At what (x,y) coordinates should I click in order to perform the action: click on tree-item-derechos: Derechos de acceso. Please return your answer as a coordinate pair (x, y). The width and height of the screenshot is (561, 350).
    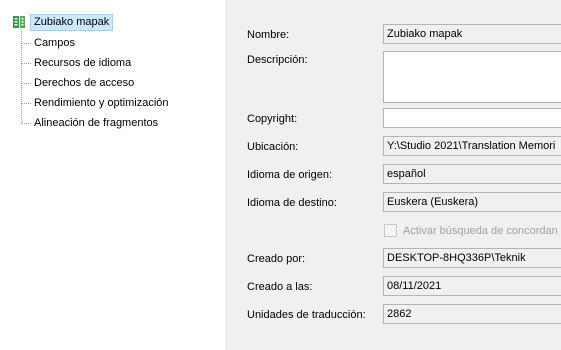
    Looking at the image, I should click on (77, 83).